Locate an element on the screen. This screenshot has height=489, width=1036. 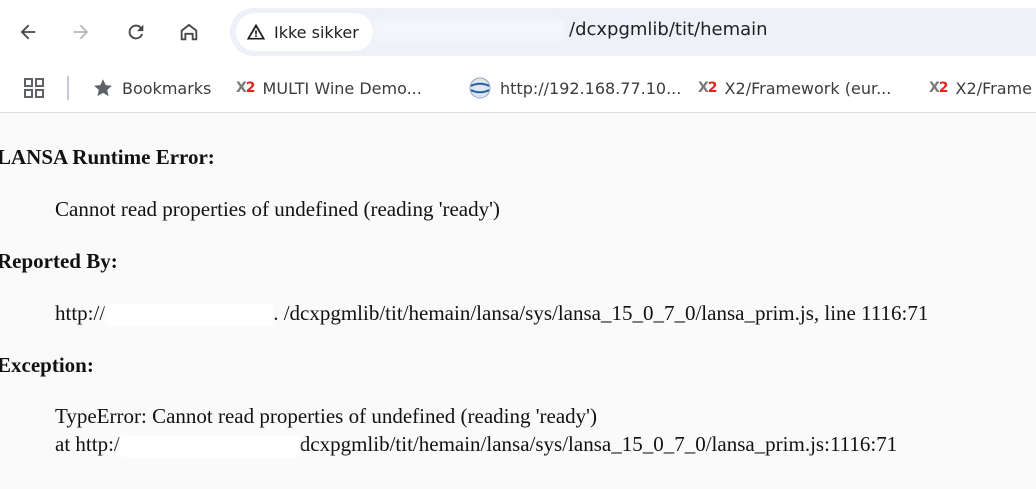
arrow-left-icon is located at coordinates (28, 32).